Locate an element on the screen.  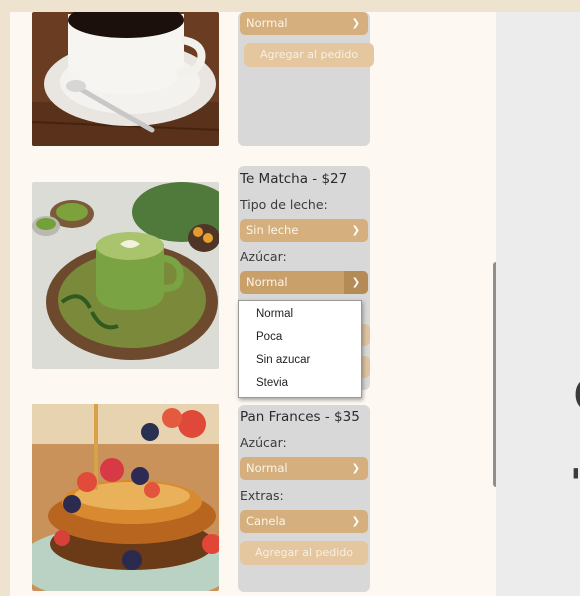
coffee-card: Normal ❯ Agregar al pedido is located at coordinates (306, 79).